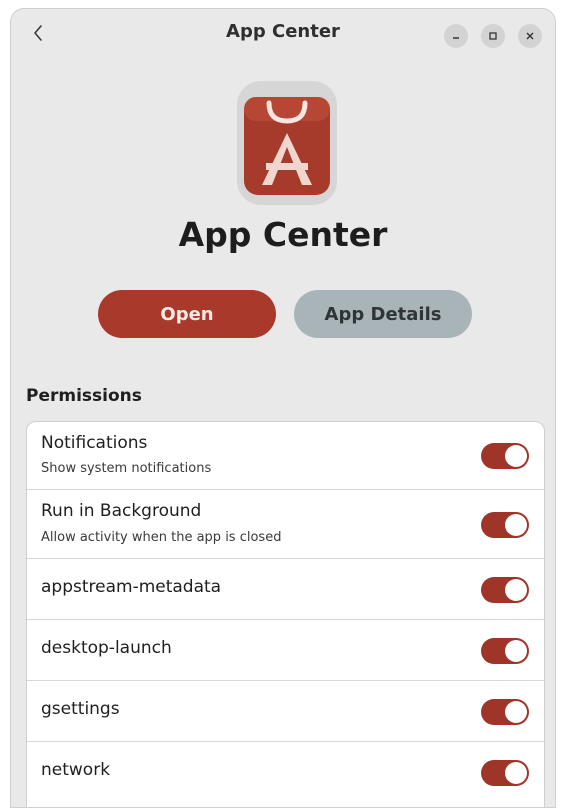 This screenshot has width=565, height=808. What do you see at coordinates (76, 770) in the screenshot?
I see `permission-title: network` at bounding box center [76, 770].